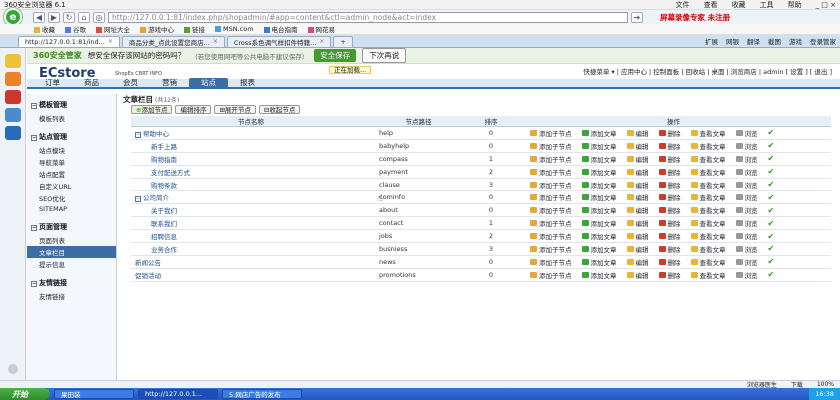  I want to click on forward-arrow-icon: ▶, so click(54, 17).